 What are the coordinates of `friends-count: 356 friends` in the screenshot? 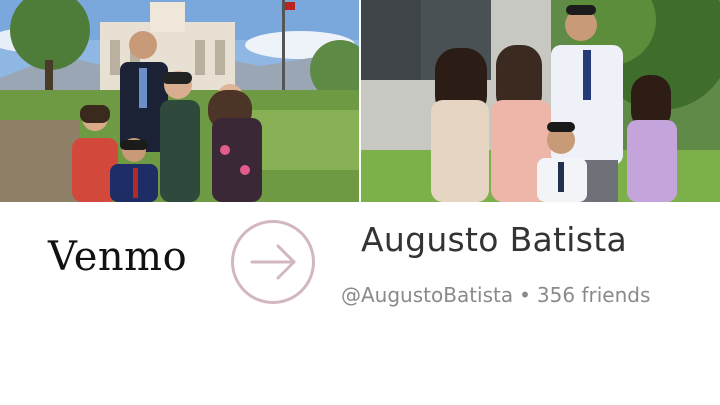 It's located at (593, 295).